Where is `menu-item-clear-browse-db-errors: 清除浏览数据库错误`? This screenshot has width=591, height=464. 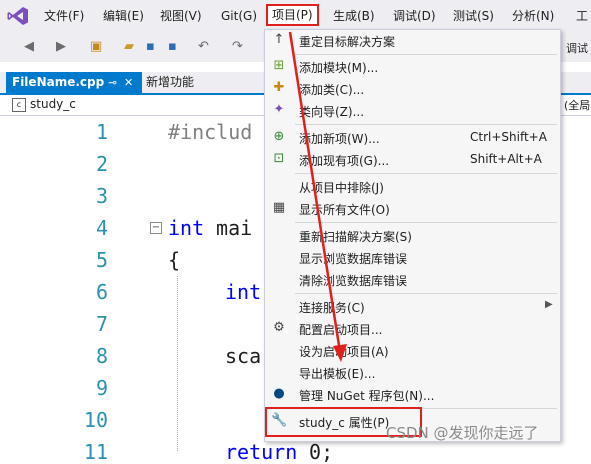 menu-item-clear-browse-db-errors: 清除浏览数据库错误 is located at coordinates (412, 280).